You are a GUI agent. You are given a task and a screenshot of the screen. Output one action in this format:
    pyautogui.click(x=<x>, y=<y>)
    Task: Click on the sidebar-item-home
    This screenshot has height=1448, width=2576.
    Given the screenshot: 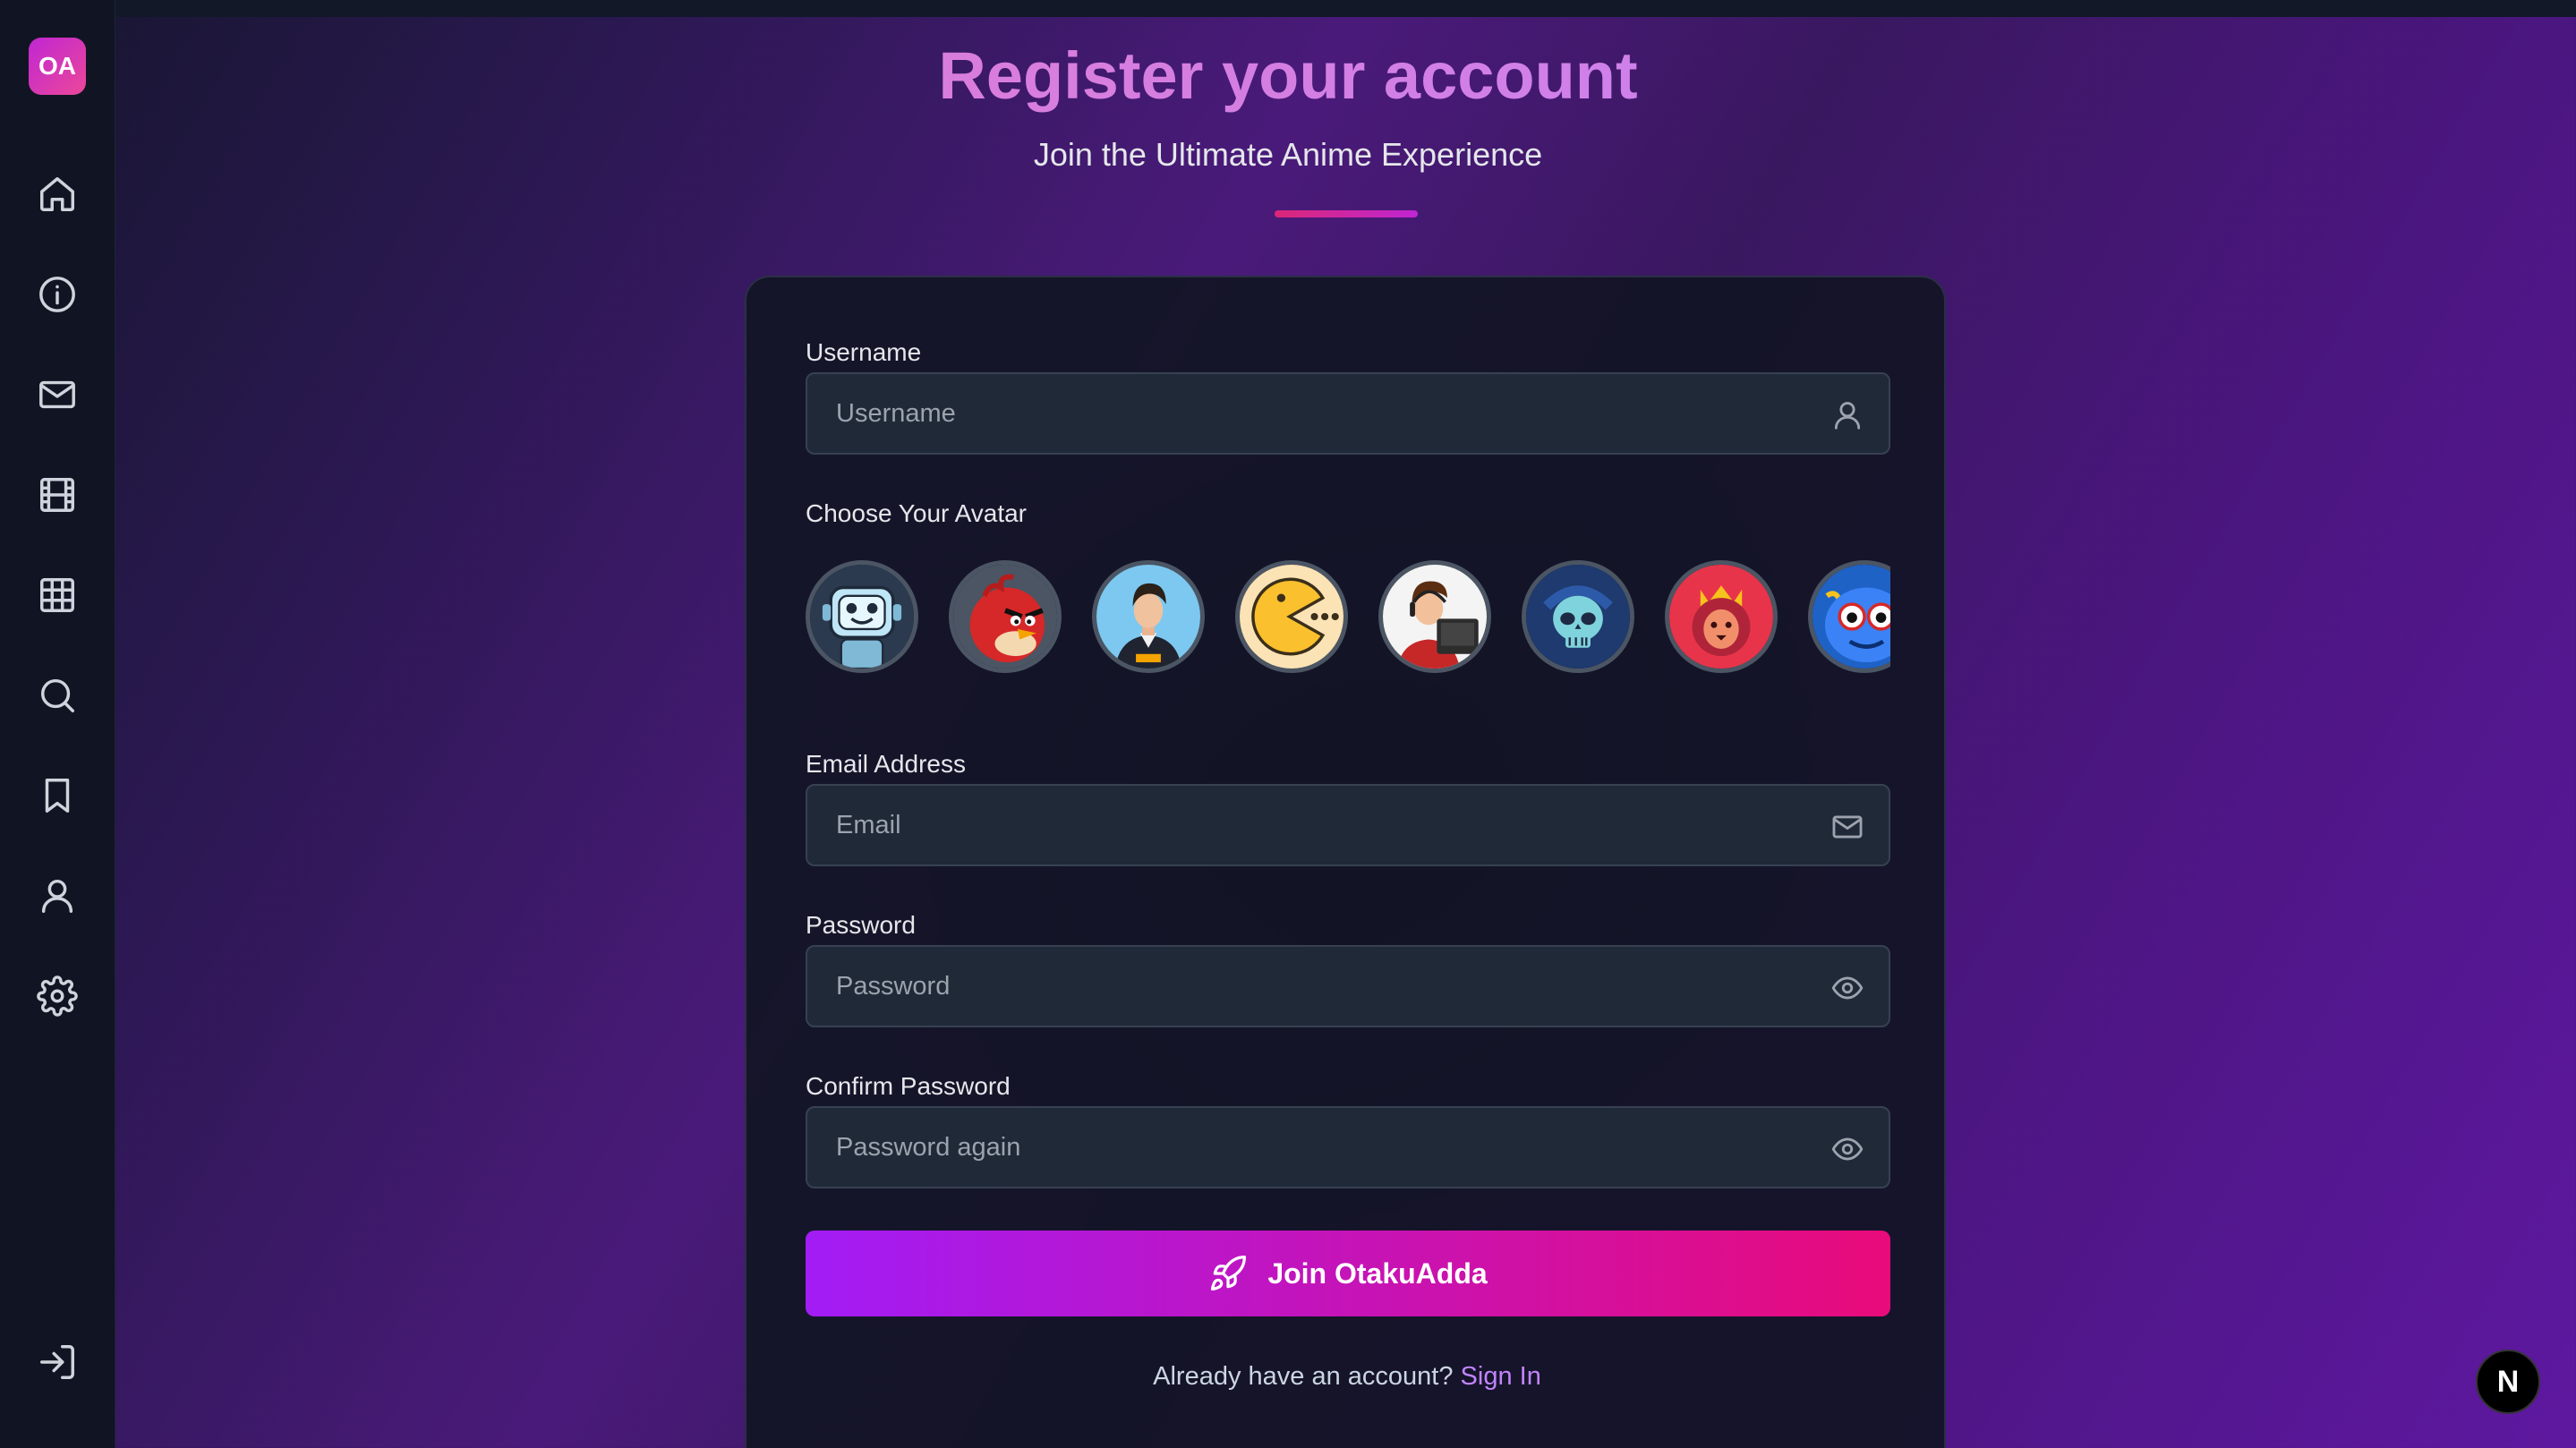 What is the action you would take?
    pyautogui.click(x=57, y=194)
    